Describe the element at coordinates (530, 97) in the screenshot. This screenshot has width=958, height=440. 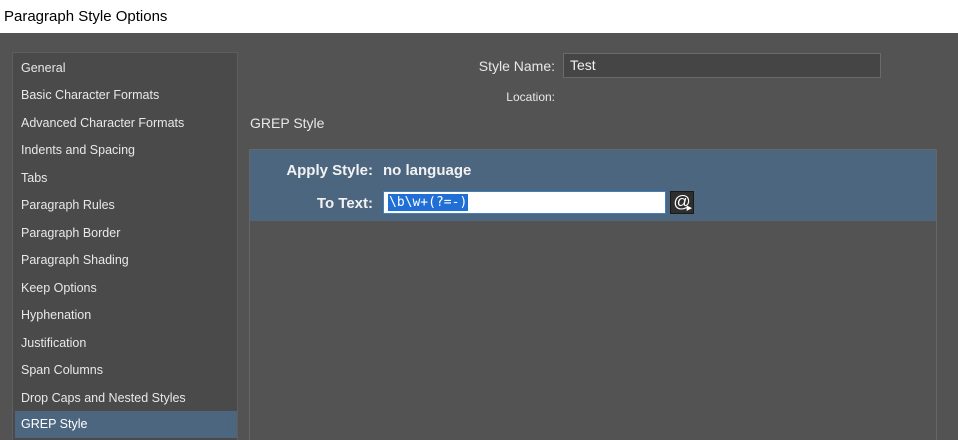
I see `location-label: Location:` at that location.